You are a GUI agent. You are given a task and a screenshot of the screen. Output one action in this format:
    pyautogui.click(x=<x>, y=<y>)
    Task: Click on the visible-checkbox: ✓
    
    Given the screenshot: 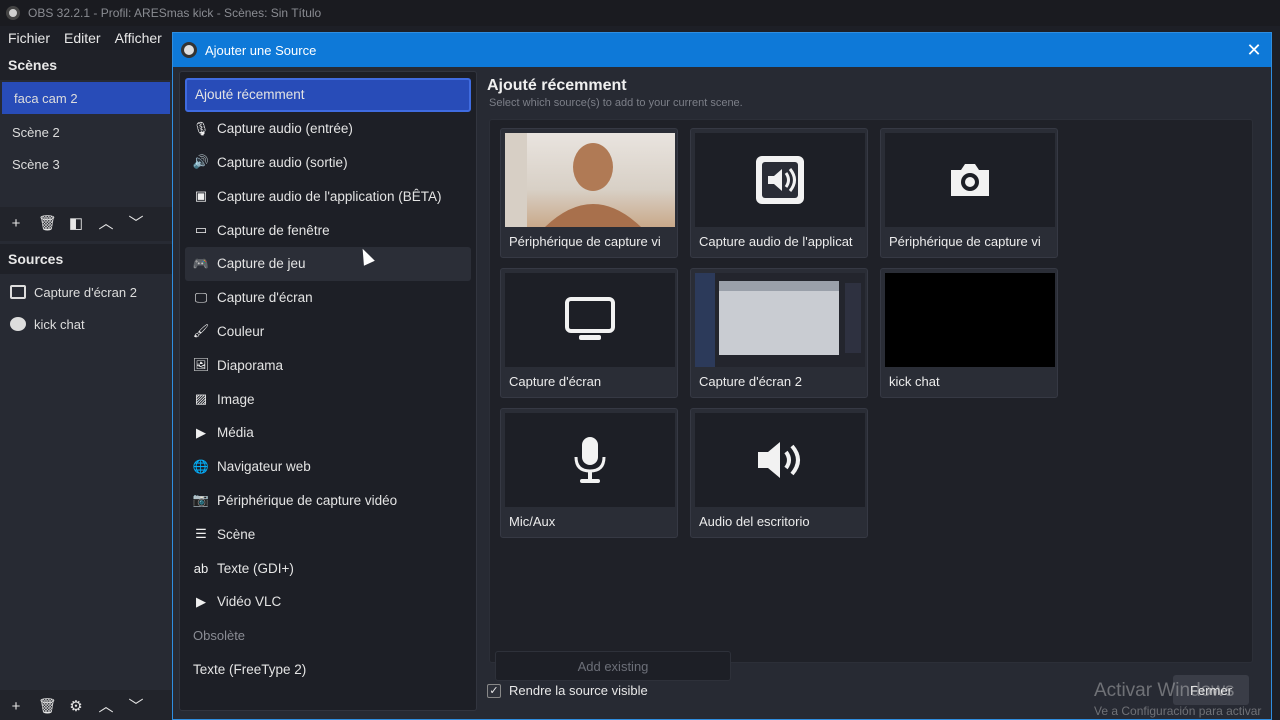 What is the action you would take?
    pyautogui.click(x=494, y=690)
    